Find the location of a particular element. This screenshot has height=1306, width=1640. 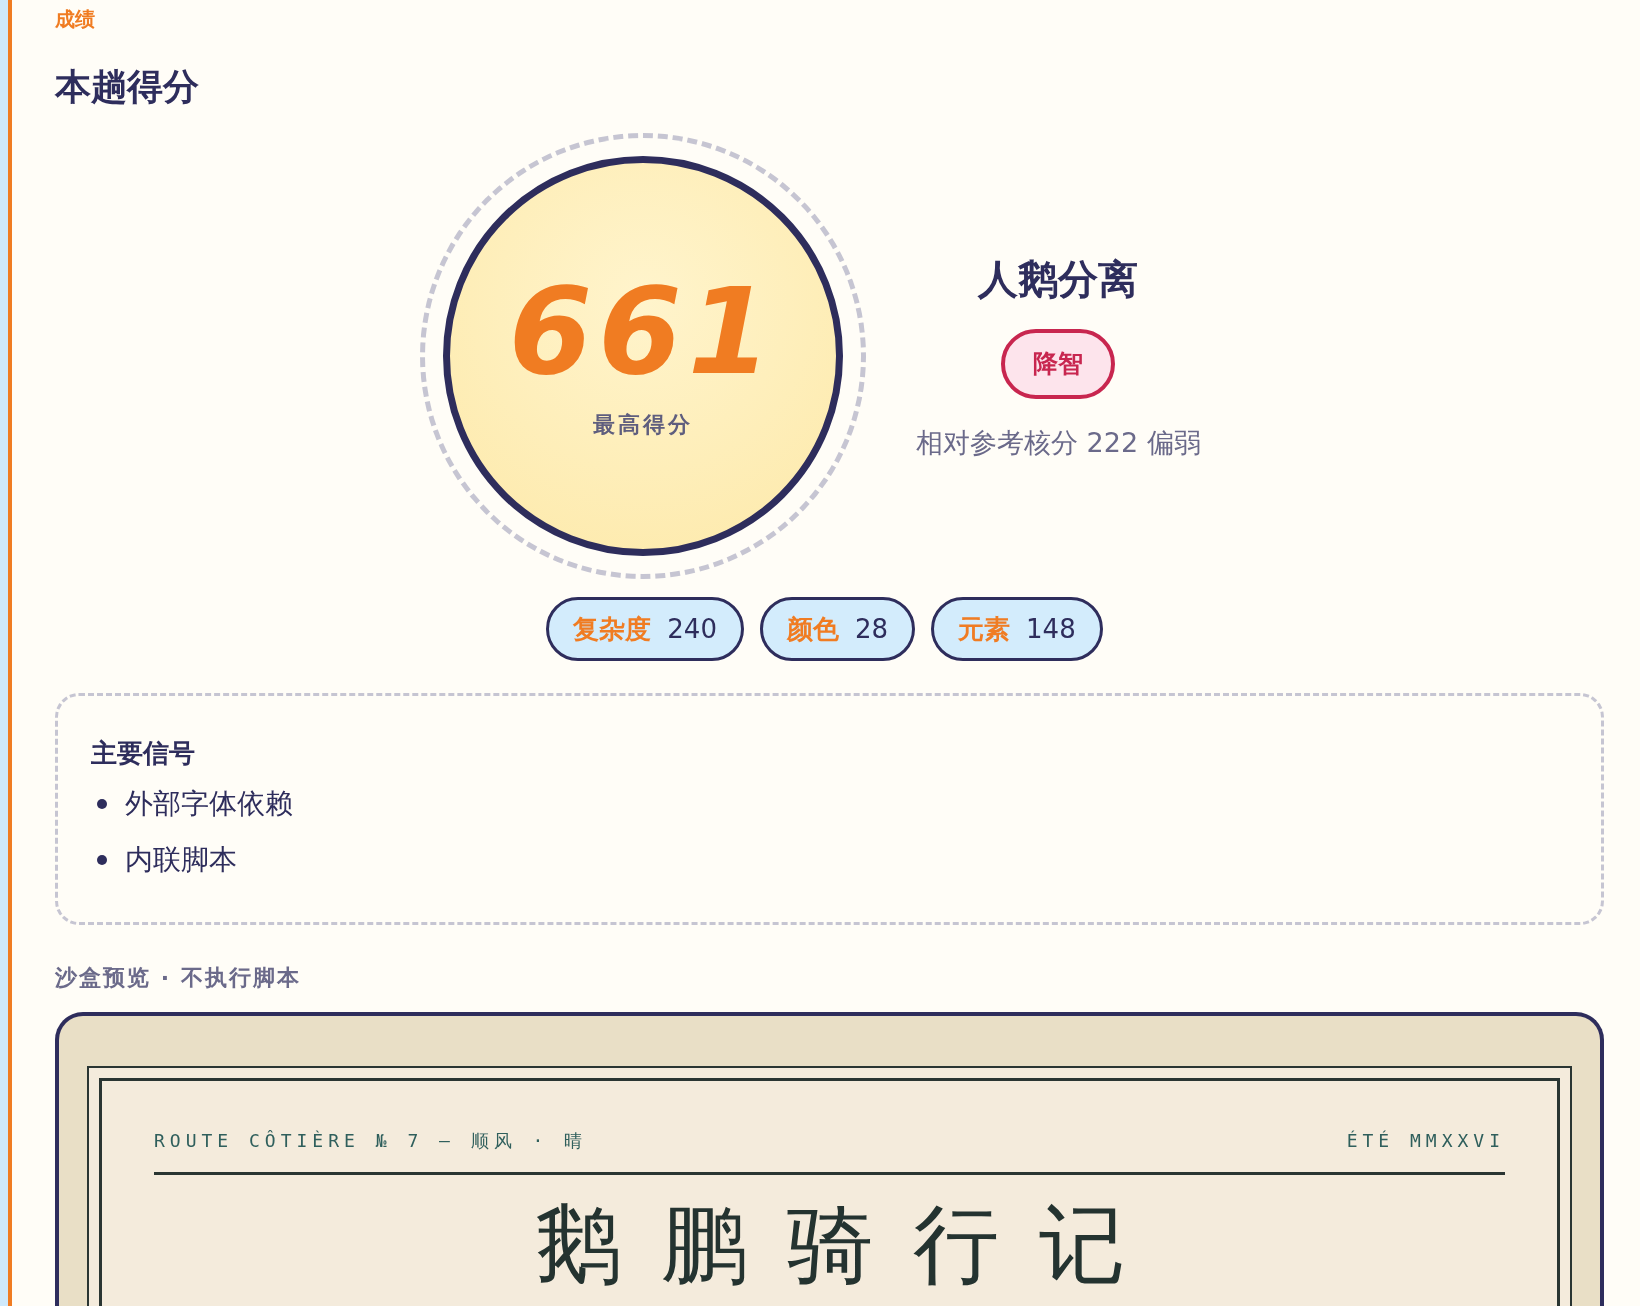

verdict-badge: 降智 is located at coordinates (1058, 364).